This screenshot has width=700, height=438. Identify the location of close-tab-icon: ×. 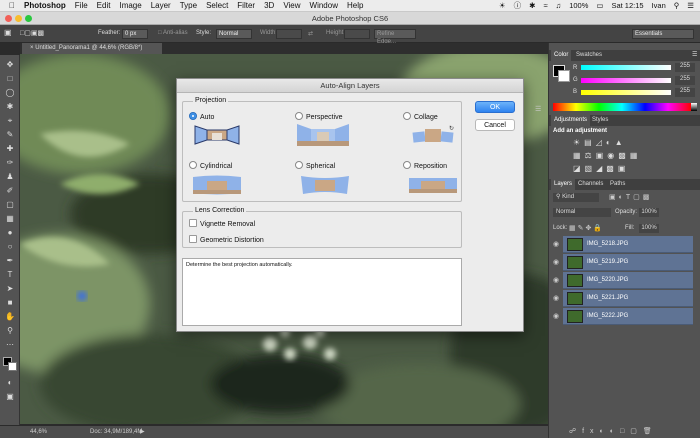
(32, 48).